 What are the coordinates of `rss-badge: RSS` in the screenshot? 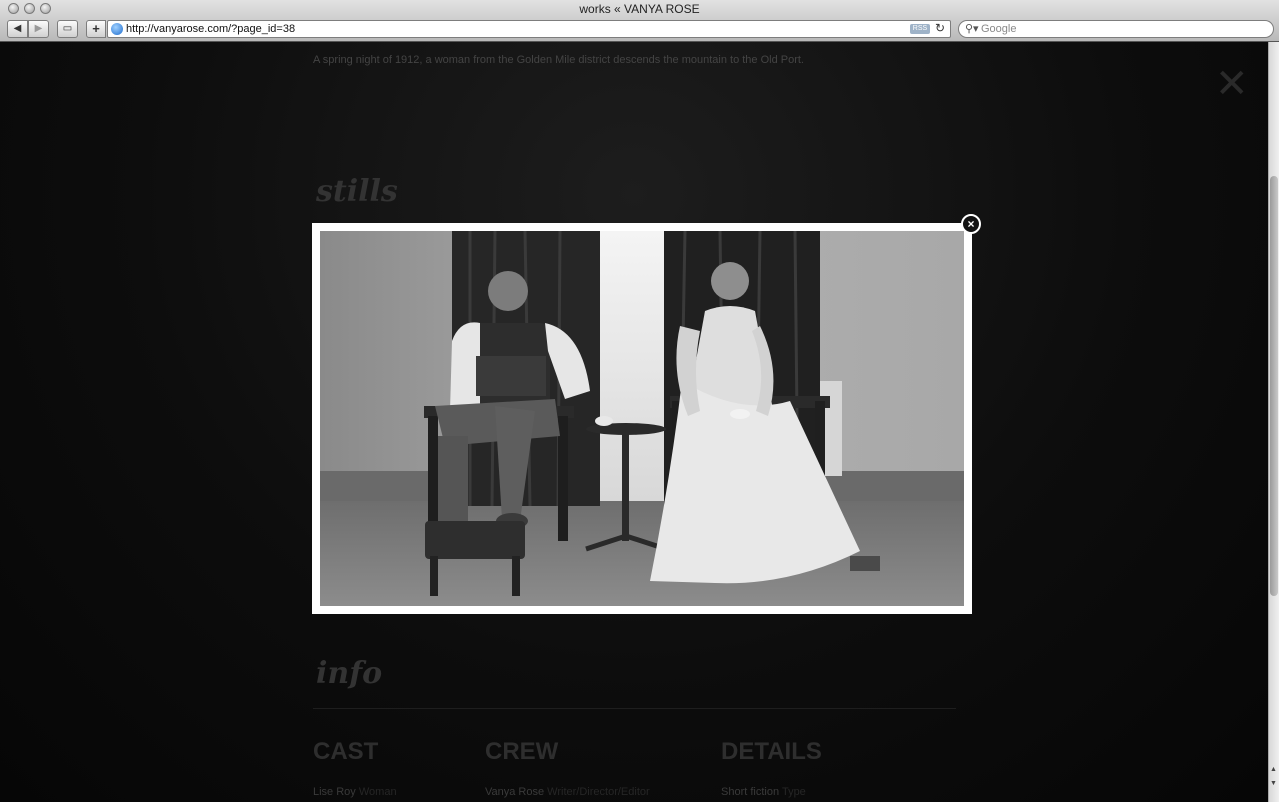 It's located at (920, 29).